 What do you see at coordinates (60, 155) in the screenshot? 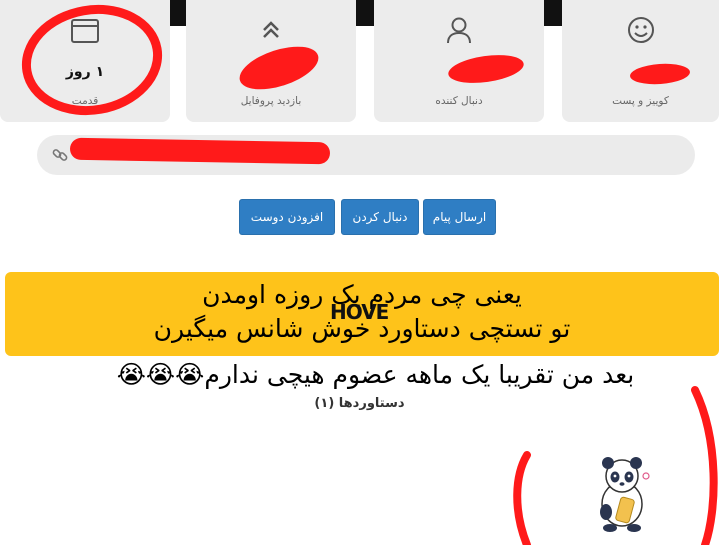
I see `link-icon` at bounding box center [60, 155].